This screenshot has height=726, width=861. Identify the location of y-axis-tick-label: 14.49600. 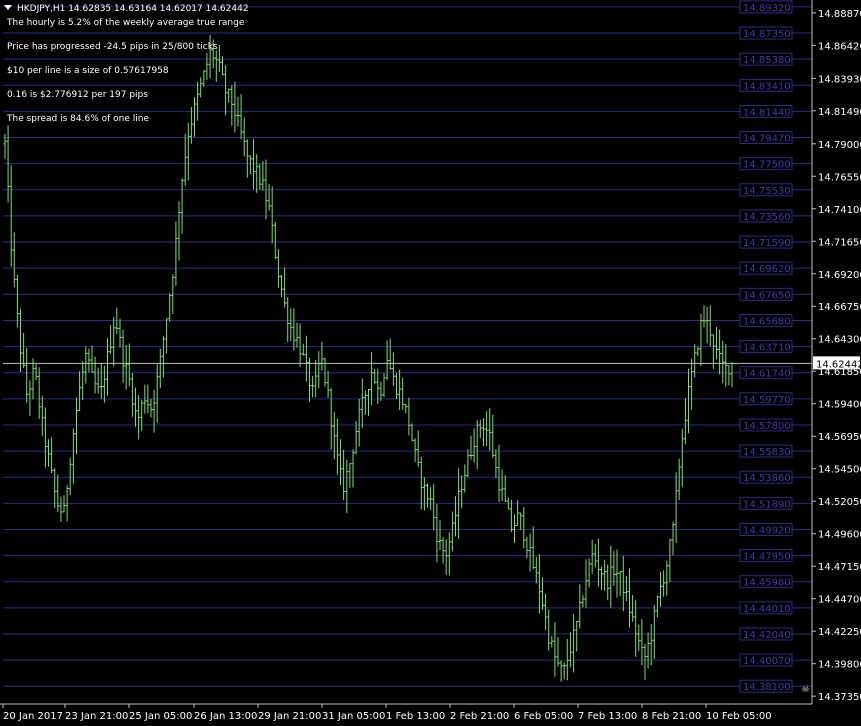
(839, 535).